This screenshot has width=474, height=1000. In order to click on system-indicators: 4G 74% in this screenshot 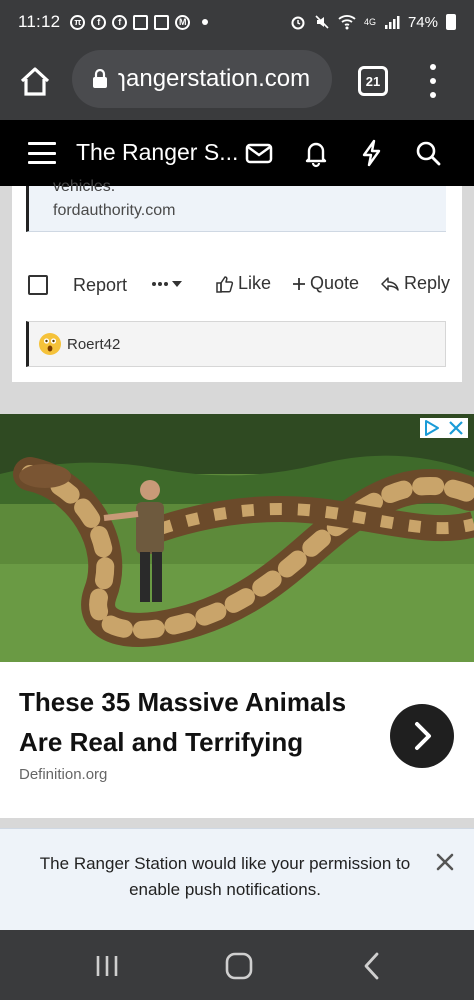, I will do `click(373, 22)`.